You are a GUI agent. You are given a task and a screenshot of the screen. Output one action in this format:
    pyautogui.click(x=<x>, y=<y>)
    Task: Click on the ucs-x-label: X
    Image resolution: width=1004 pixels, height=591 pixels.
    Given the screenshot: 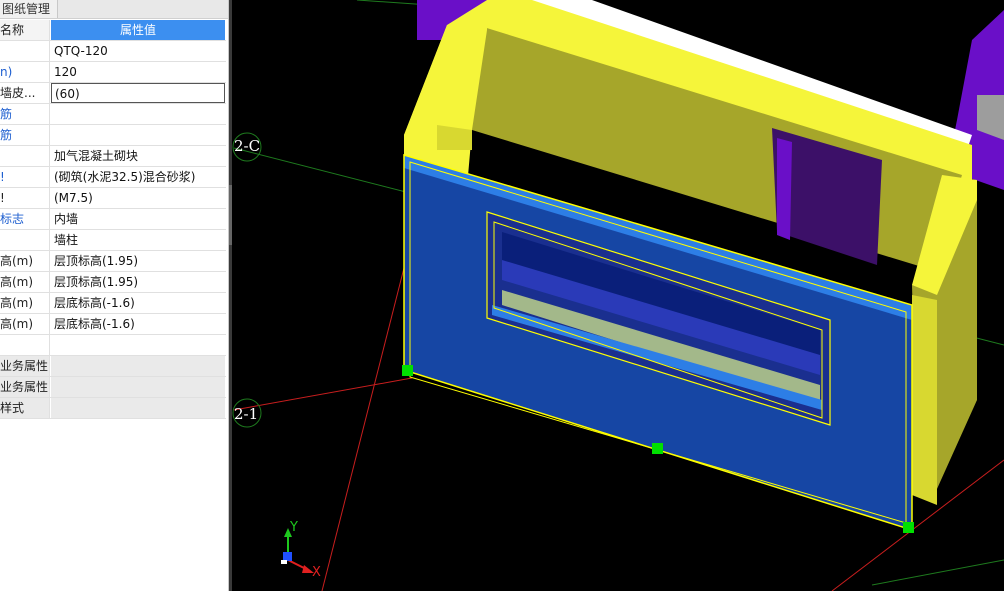 What is the action you would take?
    pyautogui.click(x=316, y=572)
    